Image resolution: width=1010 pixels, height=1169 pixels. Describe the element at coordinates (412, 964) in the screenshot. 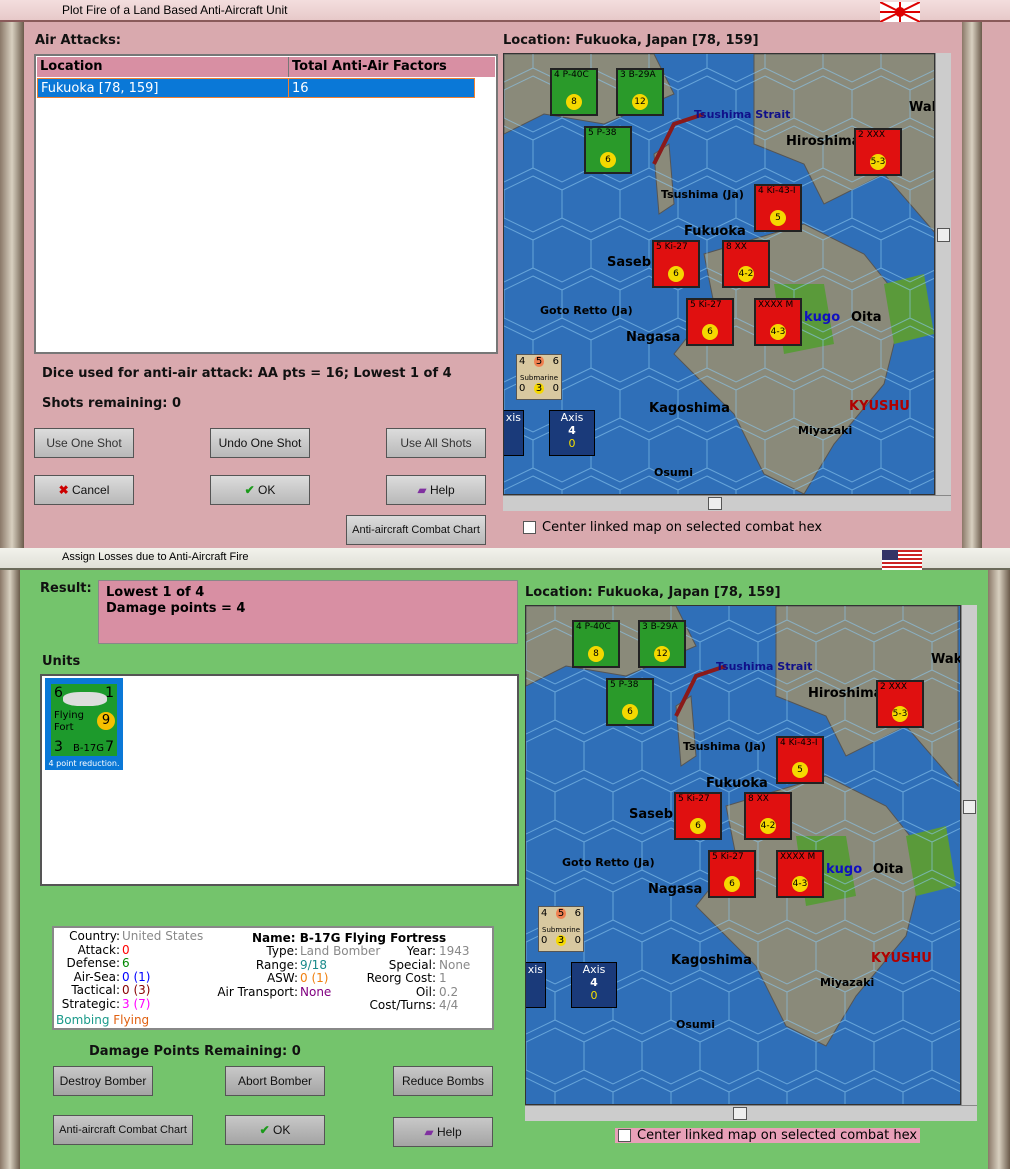

I see `info-key: Special:` at that location.